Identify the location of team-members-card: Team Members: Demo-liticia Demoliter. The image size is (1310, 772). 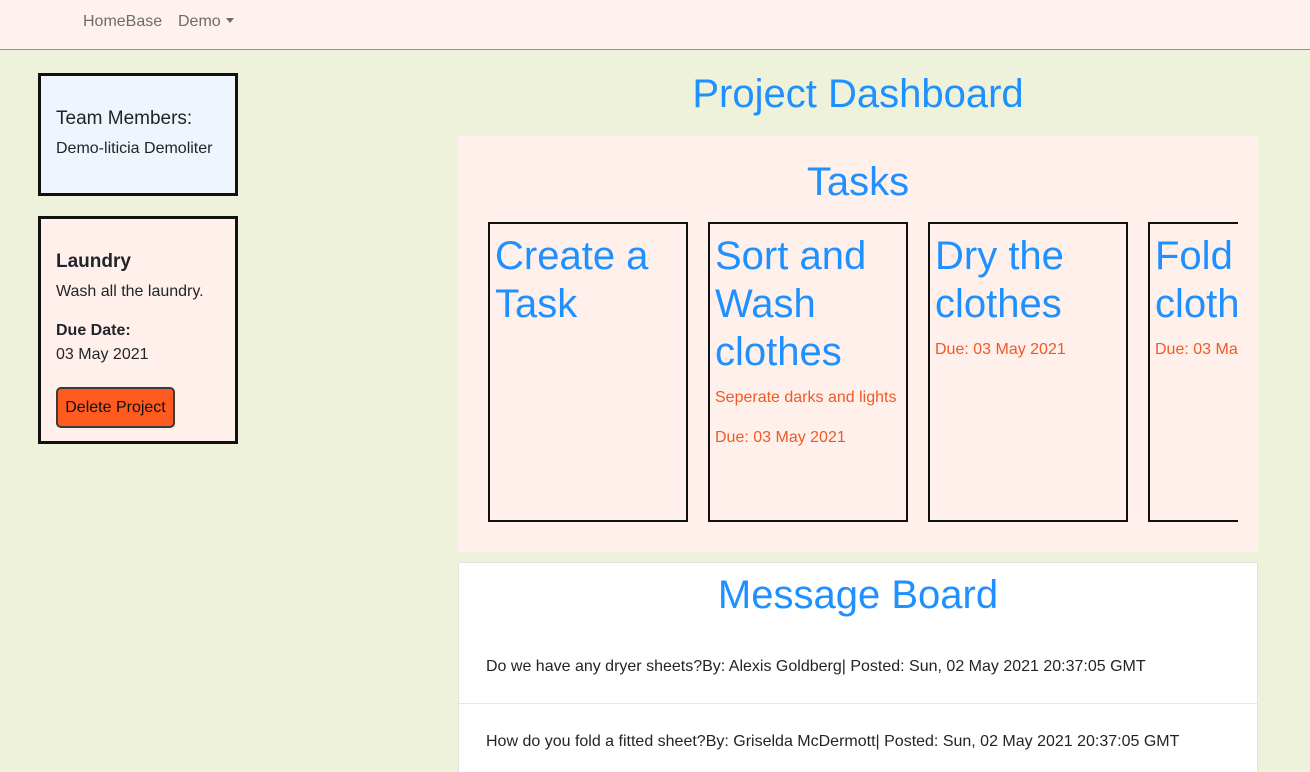
(138, 134).